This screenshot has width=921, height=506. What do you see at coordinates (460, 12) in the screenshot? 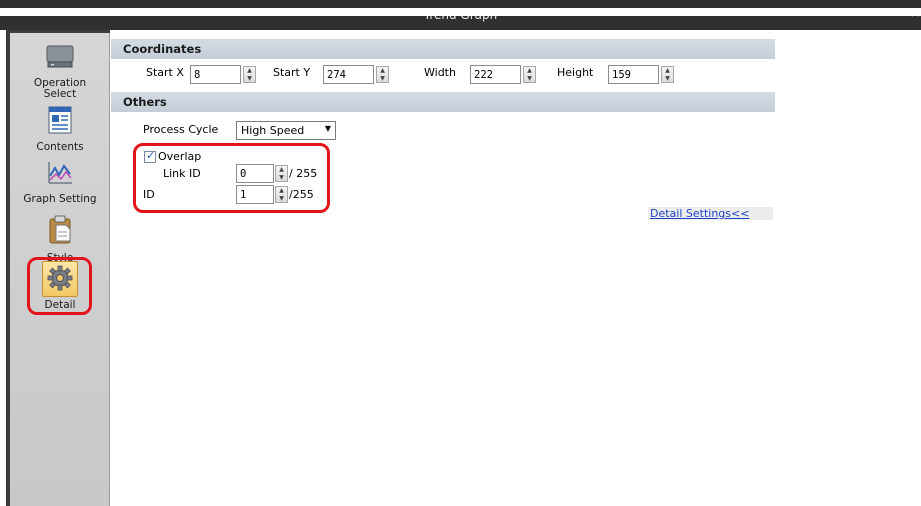
I see `titlebar-gap` at bounding box center [460, 12].